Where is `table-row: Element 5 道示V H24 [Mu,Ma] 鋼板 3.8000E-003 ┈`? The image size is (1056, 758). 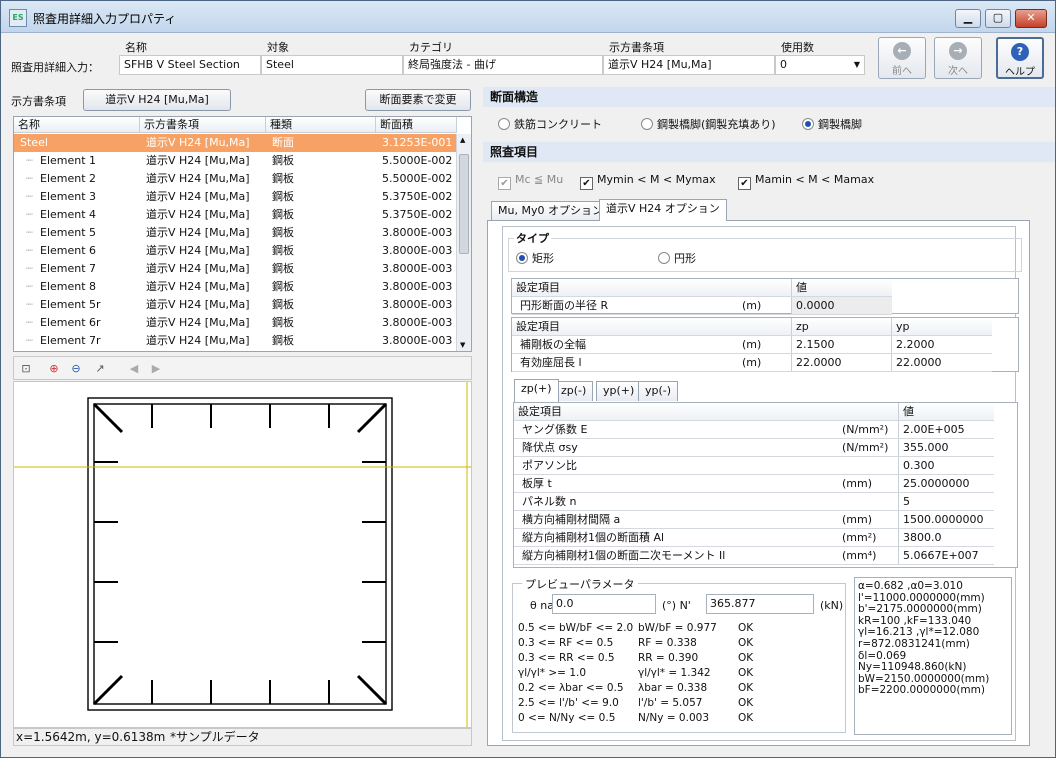
table-row: Element 5 道示V H24 [Mu,Ma] 鋼板 3.8000E-003 ┈ is located at coordinates (235, 233).